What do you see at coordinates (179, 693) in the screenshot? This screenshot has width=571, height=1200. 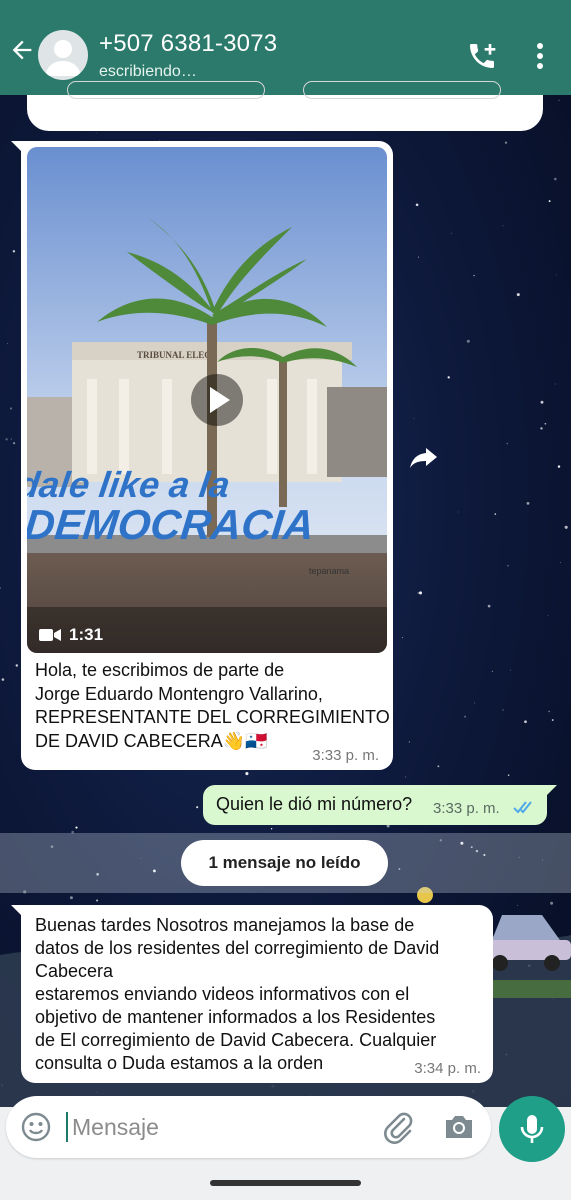 I see `caption-line: Jorge Eduardo Montengro Vallarino,` at bounding box center [179, 693].